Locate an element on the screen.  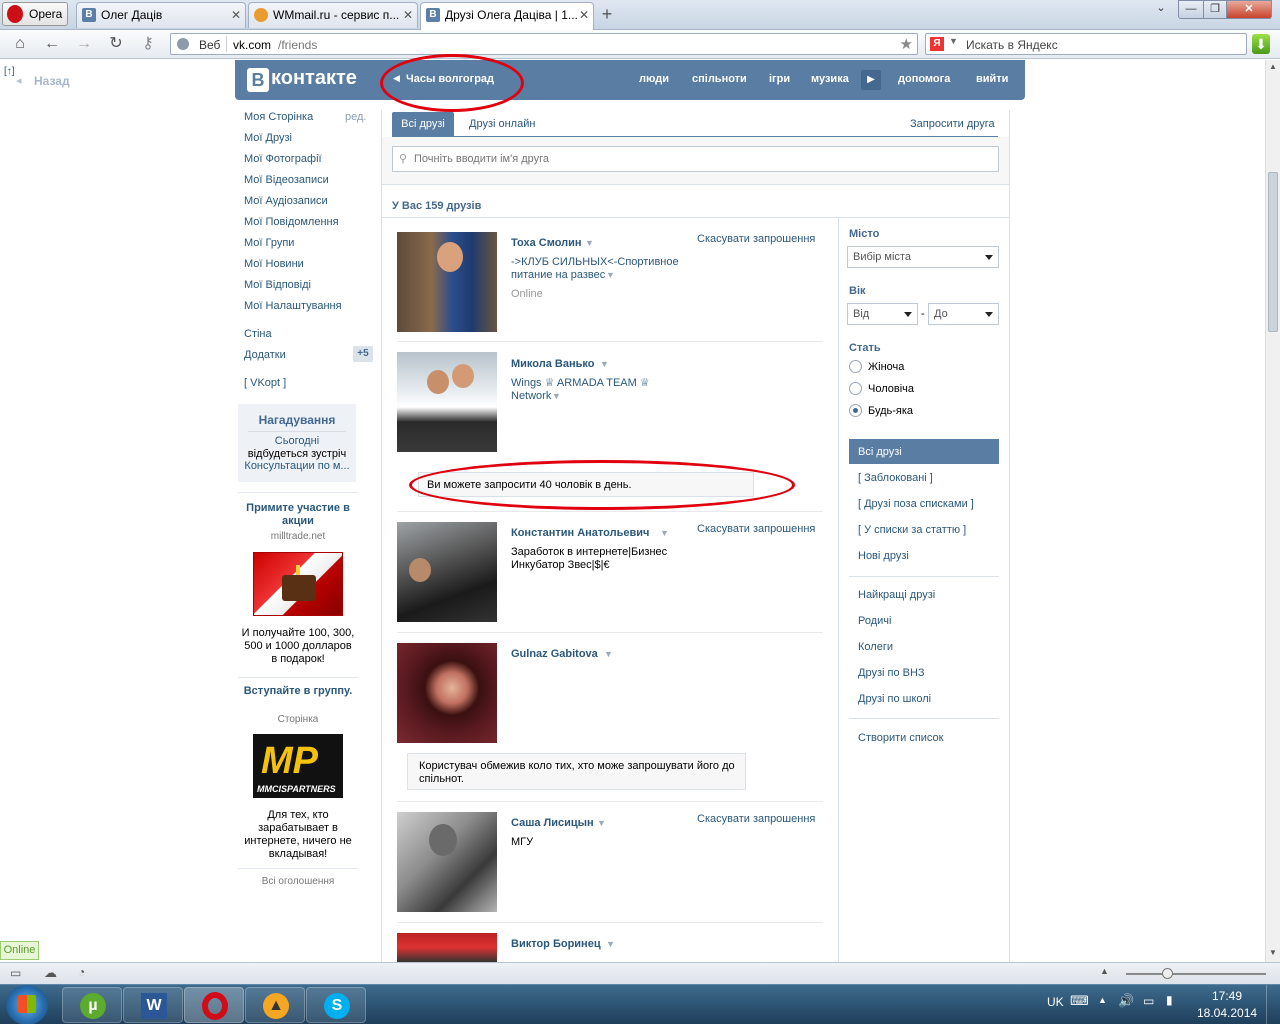
menu-wall: Стіна is located at coordinates (258, 334).